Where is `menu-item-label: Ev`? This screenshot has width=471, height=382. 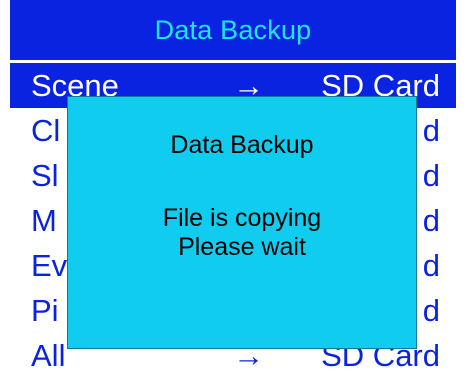
menu-item-label: Ev is located at coordinates (49, 265).